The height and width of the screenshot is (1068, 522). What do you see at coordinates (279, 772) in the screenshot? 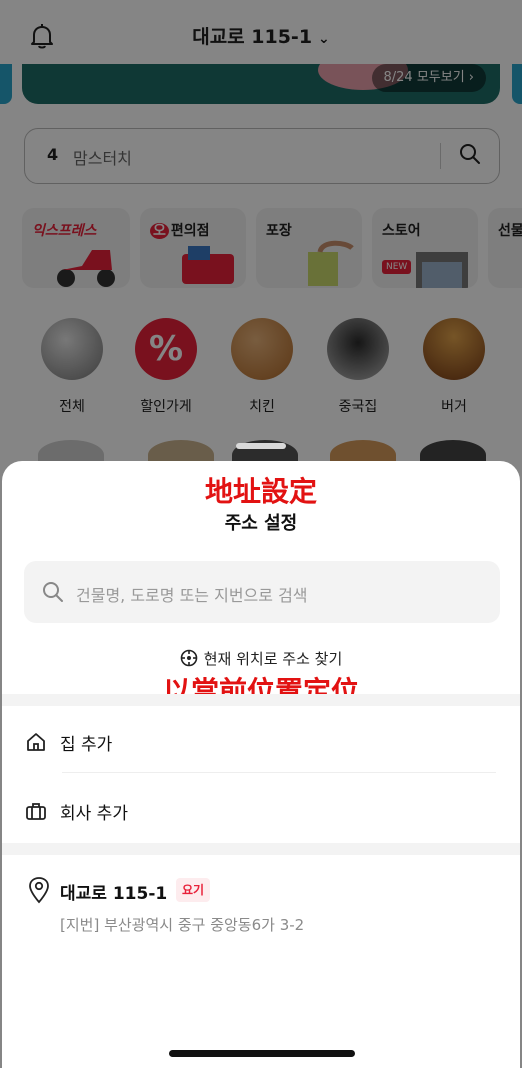
I see `item-divider` at bounding box center [279, 772].